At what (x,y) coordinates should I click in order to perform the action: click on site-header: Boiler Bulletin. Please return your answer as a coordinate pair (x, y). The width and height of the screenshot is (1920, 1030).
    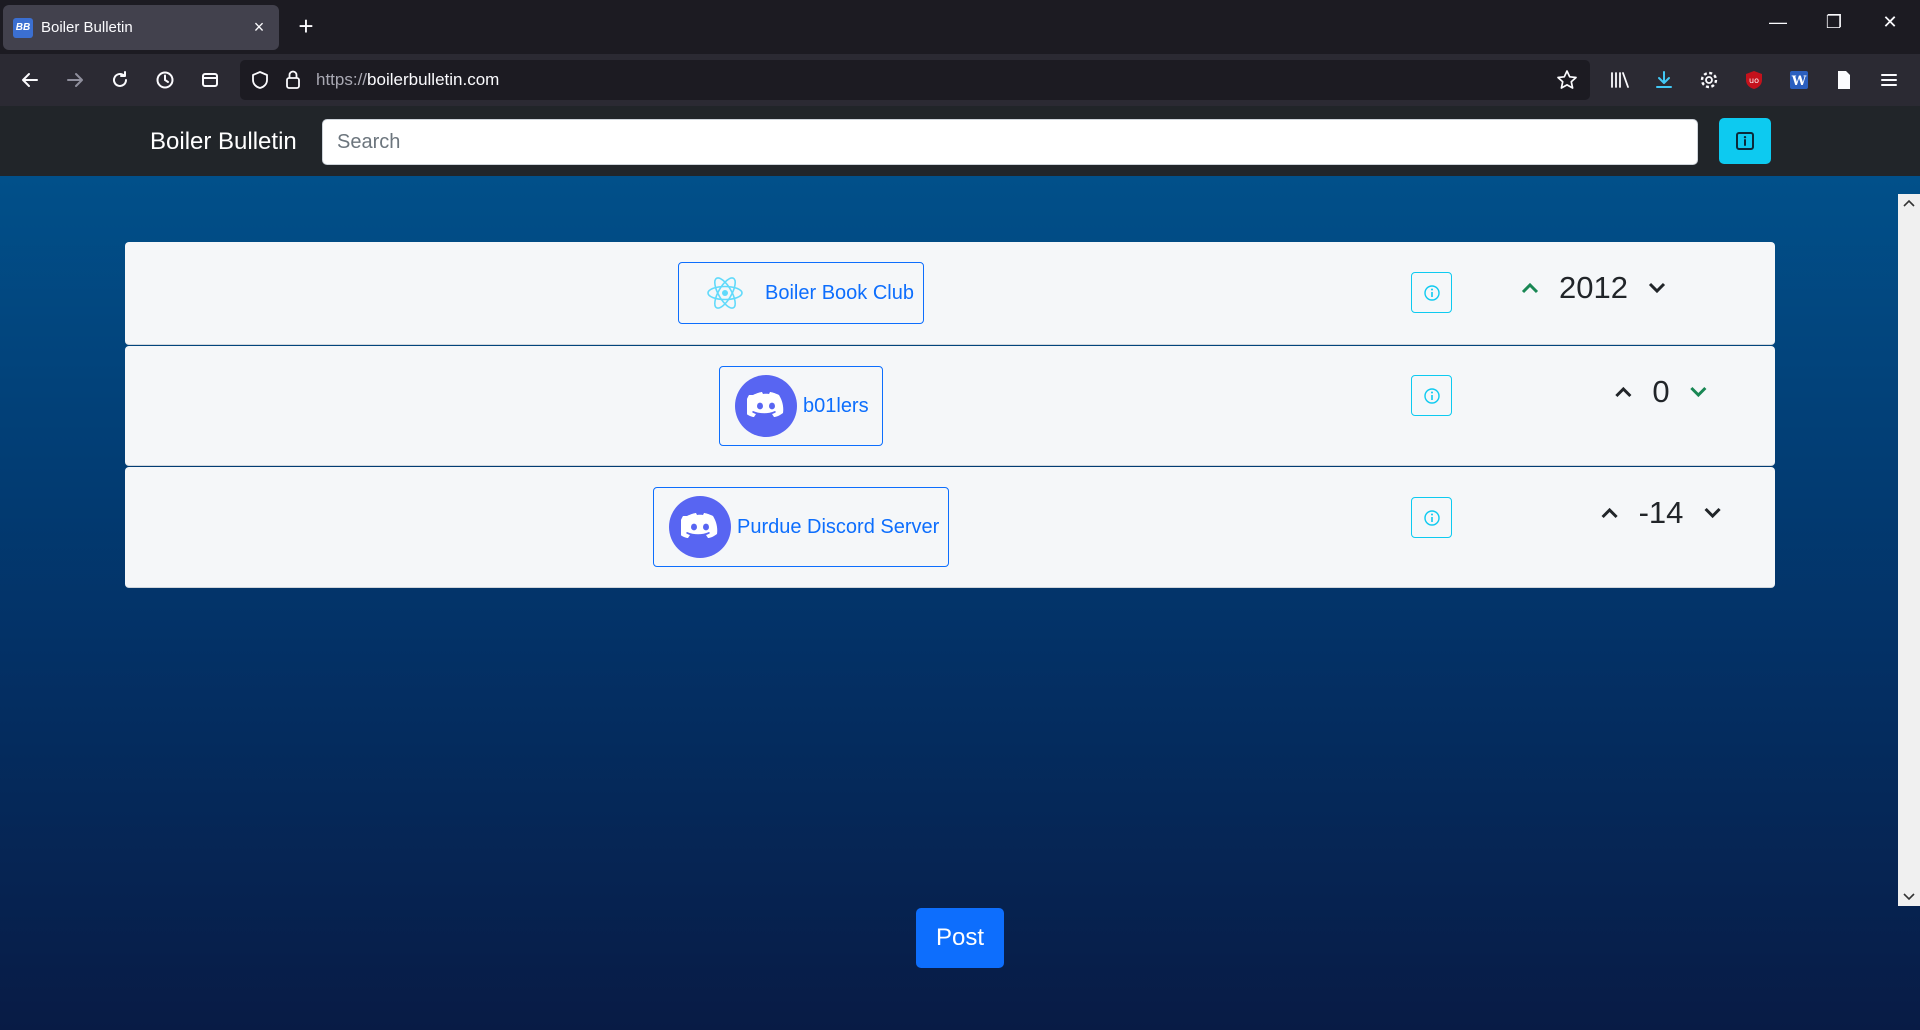
    Looking at the image, I should click on (960, 141).